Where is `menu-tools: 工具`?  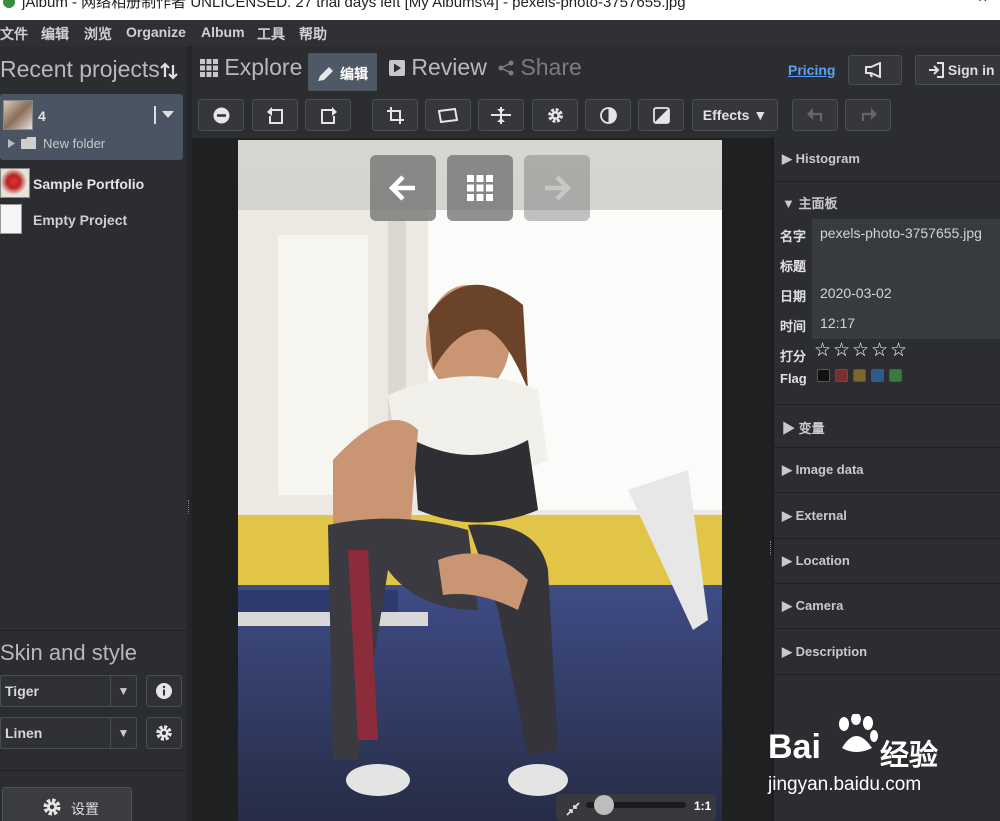 menu-tools: 工具 is located at coordinates (271, 34).